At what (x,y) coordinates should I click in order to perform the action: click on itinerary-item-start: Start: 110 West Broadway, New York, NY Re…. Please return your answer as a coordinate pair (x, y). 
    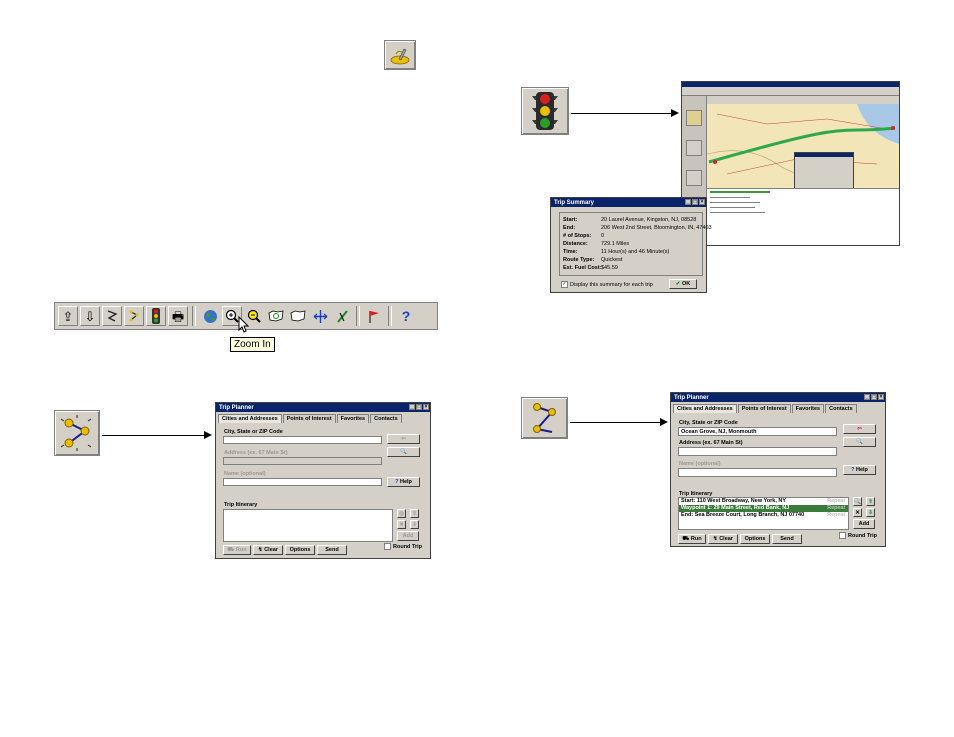
    Looking at the image, I should click on (763, 501).